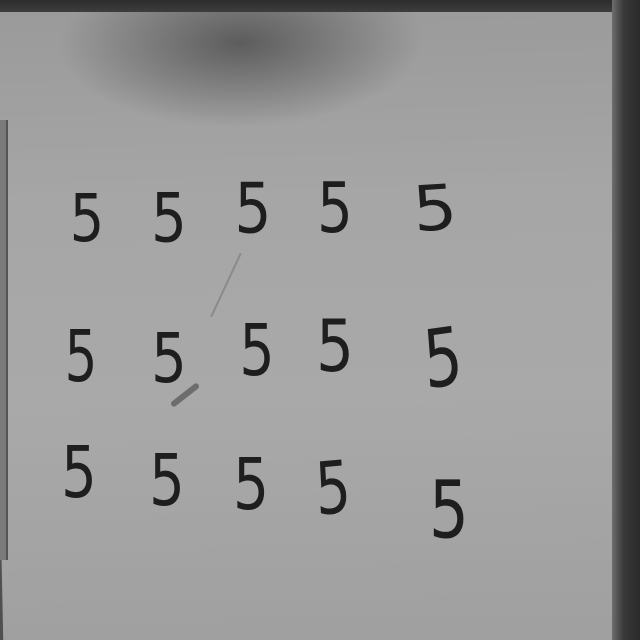 Image resolution: width=640 pixels, height=640 pixels. Describe the element at coordinates (169, 358) in the screenshot. I see `digit-r2-c2: 5` at that location.